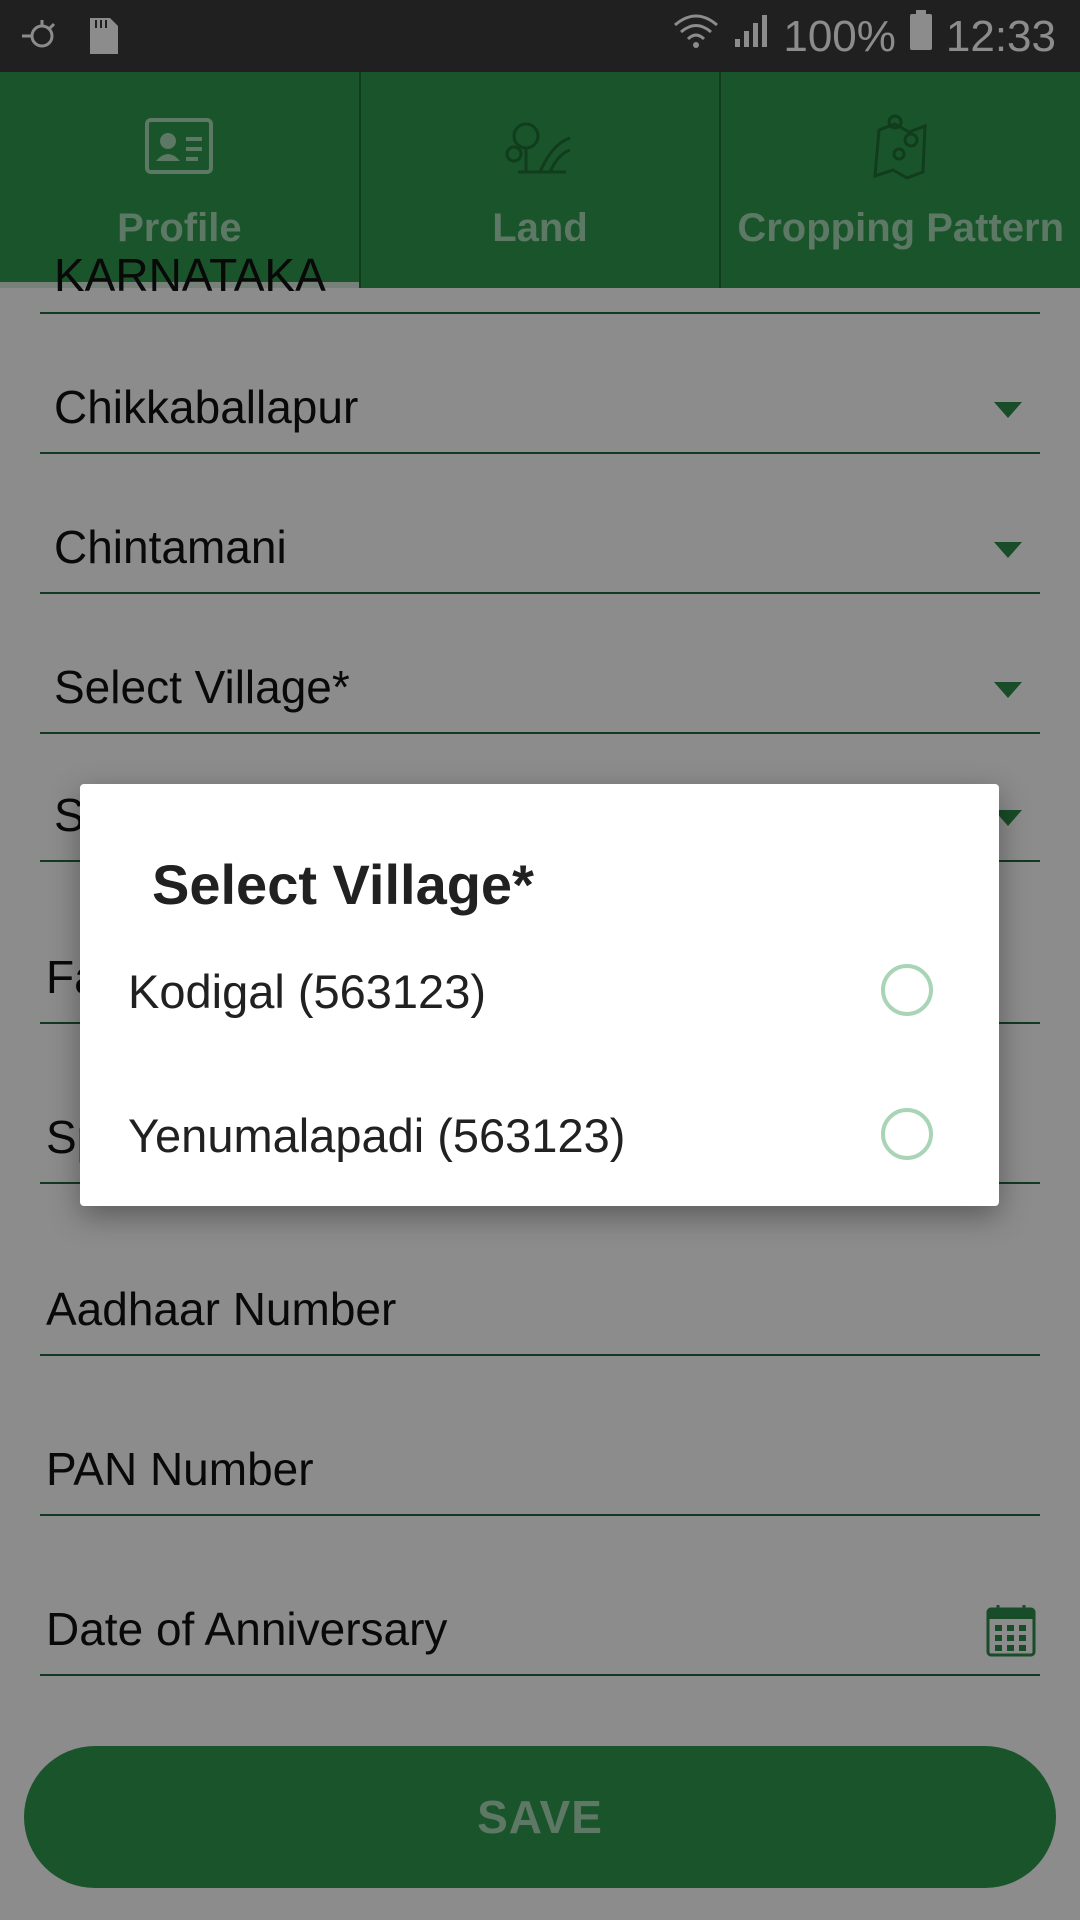  I want to click on village-option: Kodigal (563123), so click(539, 994).